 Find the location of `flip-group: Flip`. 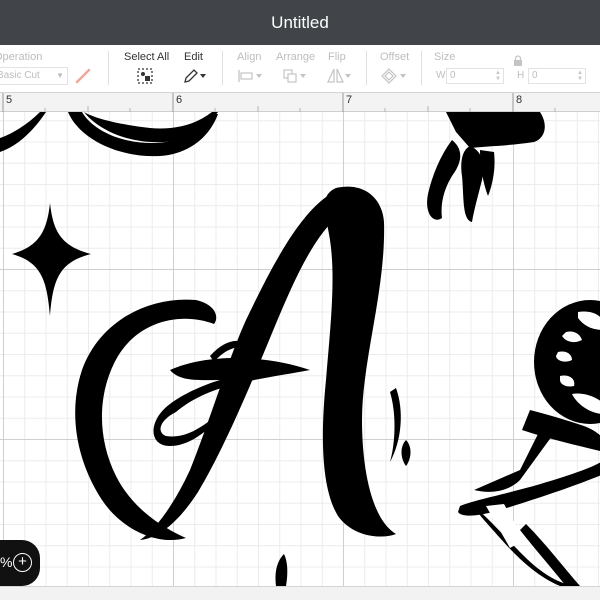

flip-group: Flip is located at coordinates (342, 69).